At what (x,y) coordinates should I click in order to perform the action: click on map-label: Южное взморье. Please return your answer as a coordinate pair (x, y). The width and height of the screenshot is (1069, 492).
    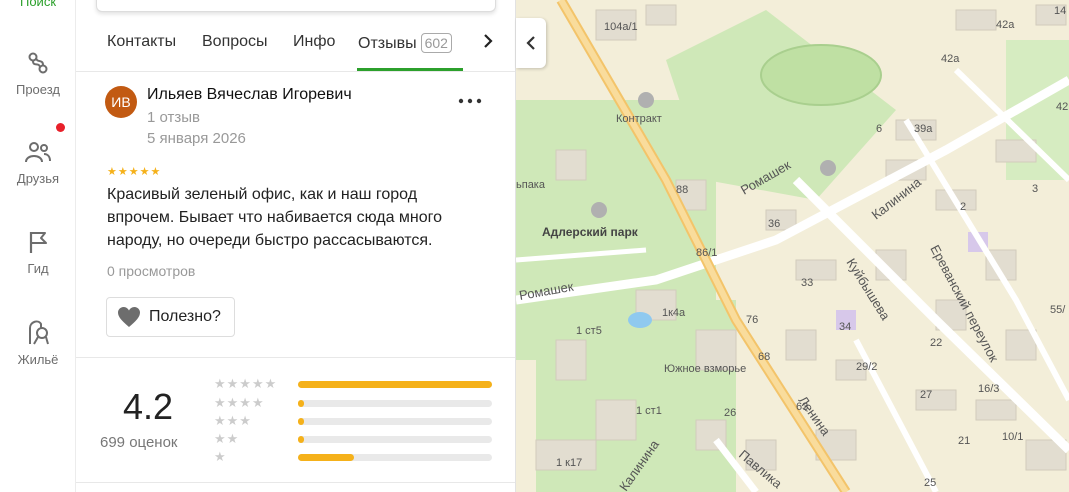
    Looking at the image, I should click on (705, 369).